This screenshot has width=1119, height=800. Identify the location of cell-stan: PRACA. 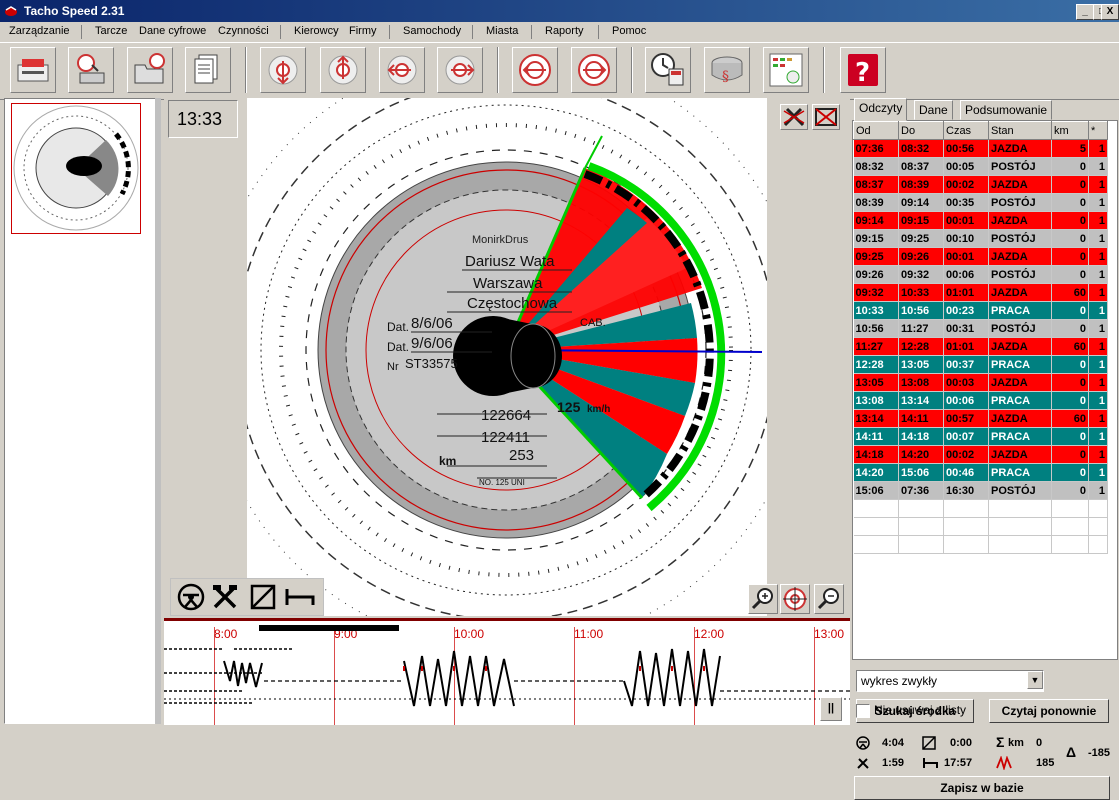
(1020, 310).